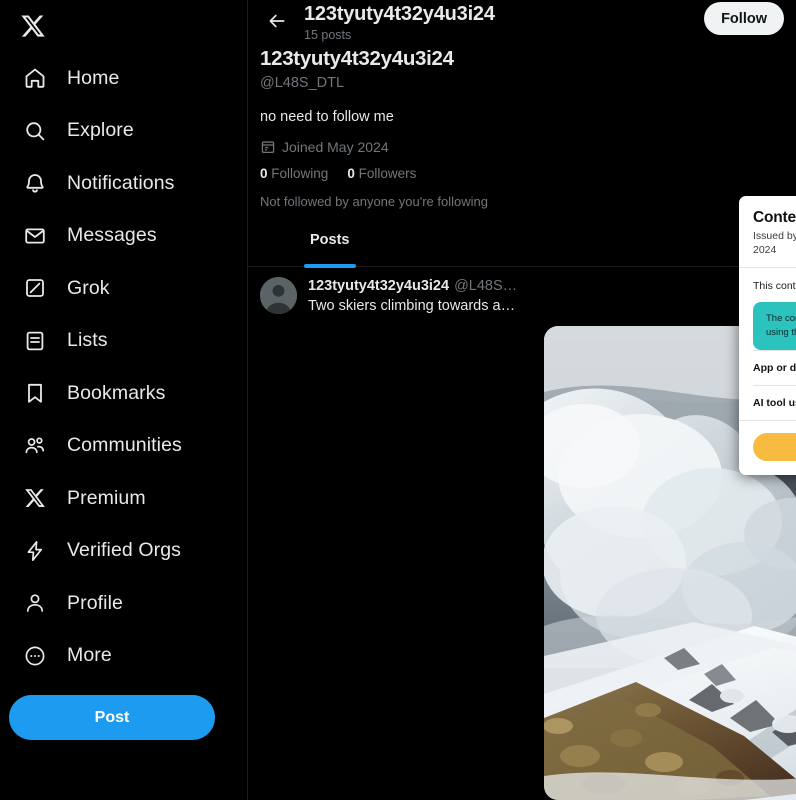 The height and width of the screenshot is (800, 796). Describe the element at coordinates (100, 130) in the screenshot. I see `sidebar-item-label: Explore` at that location.